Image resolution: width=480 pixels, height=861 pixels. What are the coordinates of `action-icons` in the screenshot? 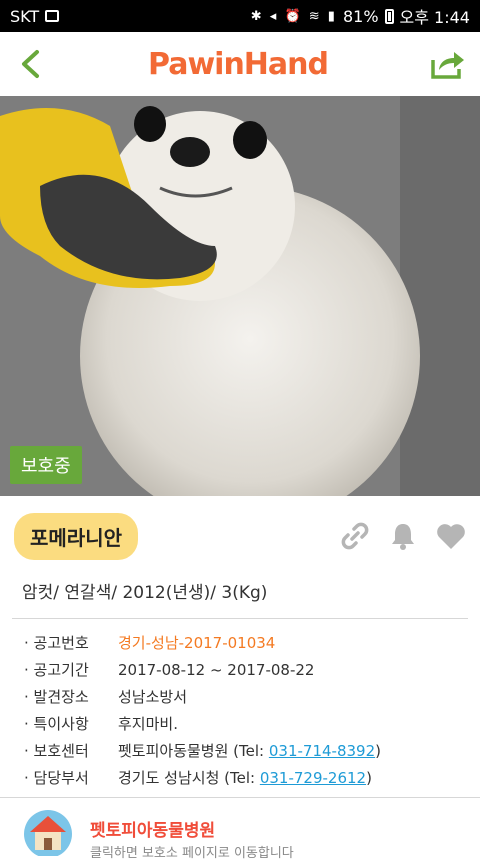 It's located at (403, 536).